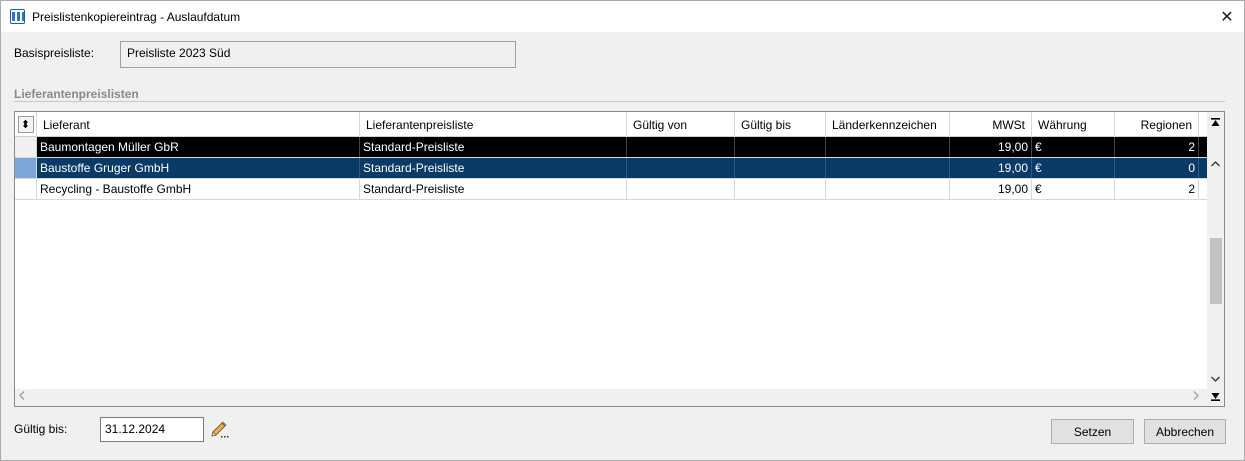 The height and width of the screenshot is (461, 1245). Describe the element at coordinates (152, 429) in the screenshot. I see `valid-until-input: 31.12.2024` at that location.